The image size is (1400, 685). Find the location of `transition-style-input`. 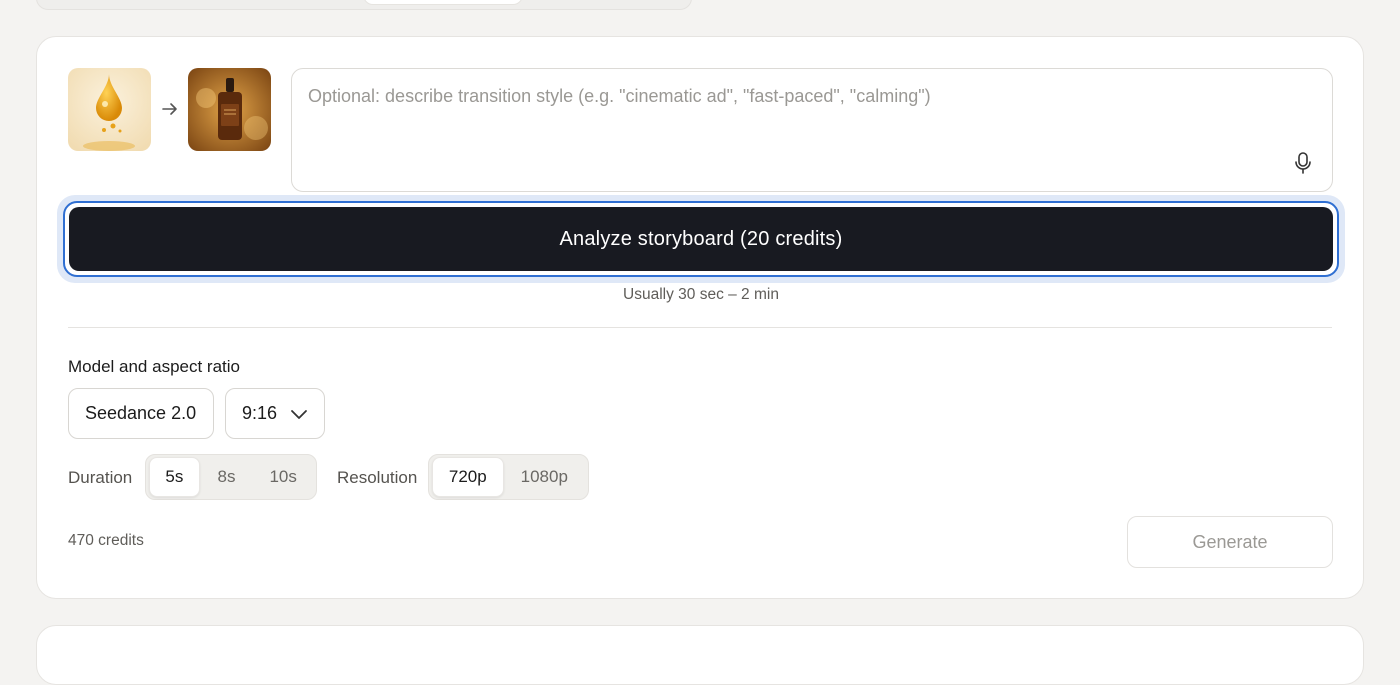

transition-style-input is located at coordinates (812, 130).